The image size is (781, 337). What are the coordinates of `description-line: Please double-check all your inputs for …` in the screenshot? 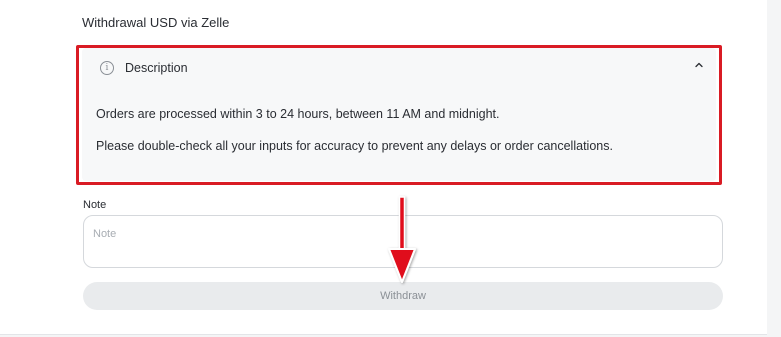 It's located at (354, 146).